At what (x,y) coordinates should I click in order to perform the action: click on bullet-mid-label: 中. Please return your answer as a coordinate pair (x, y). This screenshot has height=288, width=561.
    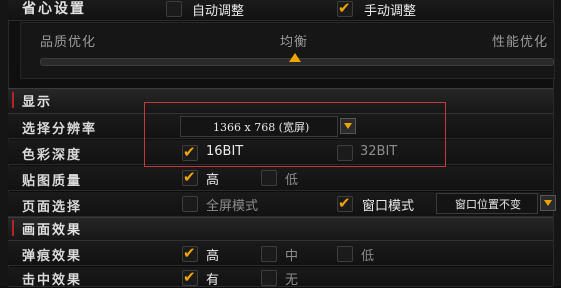
    Looking at the image, I should click on (292, 256).